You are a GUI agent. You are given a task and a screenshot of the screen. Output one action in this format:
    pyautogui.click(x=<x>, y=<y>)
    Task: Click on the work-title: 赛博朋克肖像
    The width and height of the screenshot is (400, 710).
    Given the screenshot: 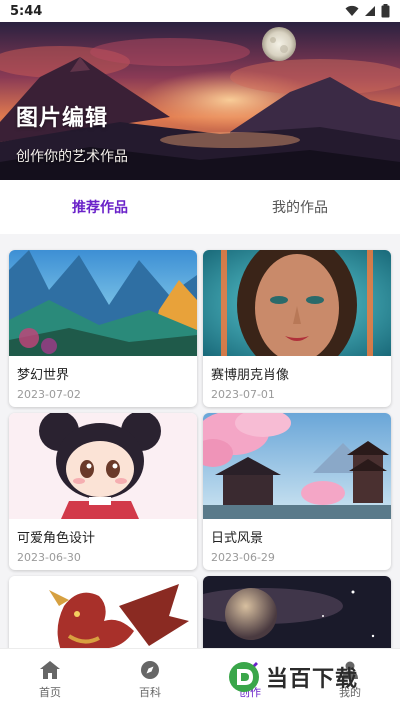 What is the action you would take?
    pyautogui.click(x=250, y=375)
    